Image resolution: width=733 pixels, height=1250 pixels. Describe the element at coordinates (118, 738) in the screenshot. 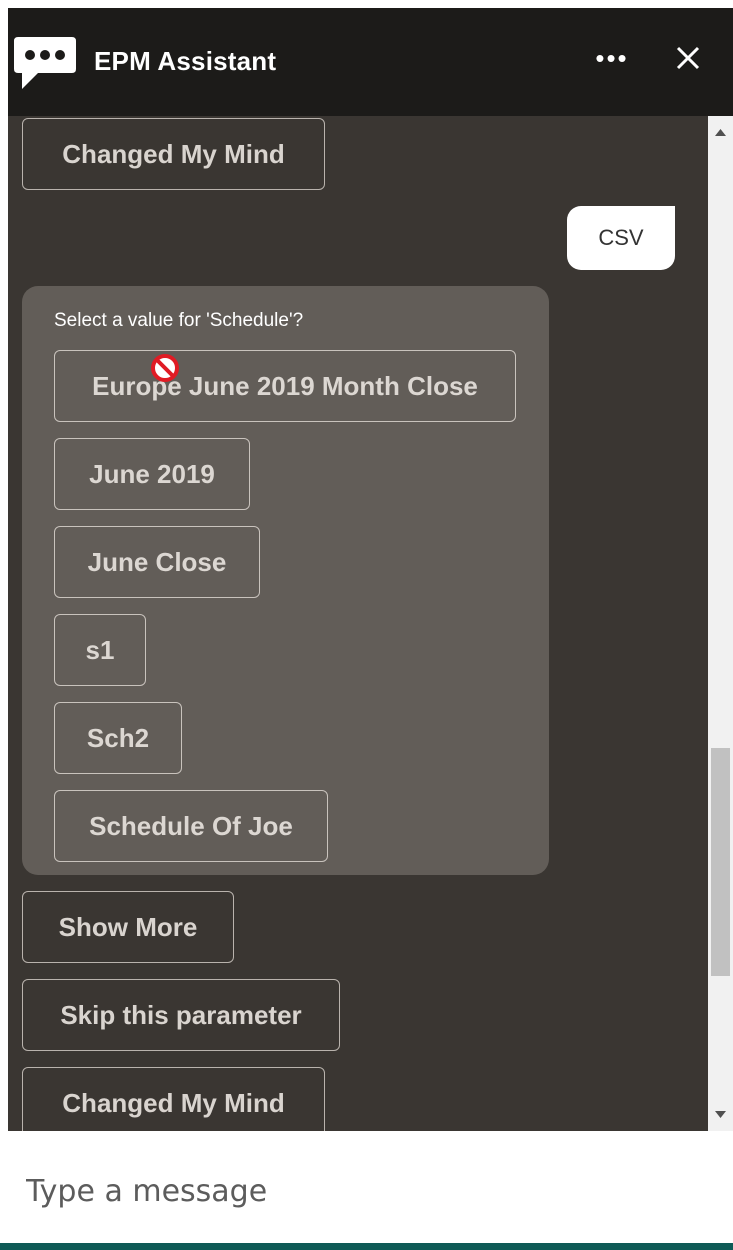

I see `option-button: Sch2` at that location.